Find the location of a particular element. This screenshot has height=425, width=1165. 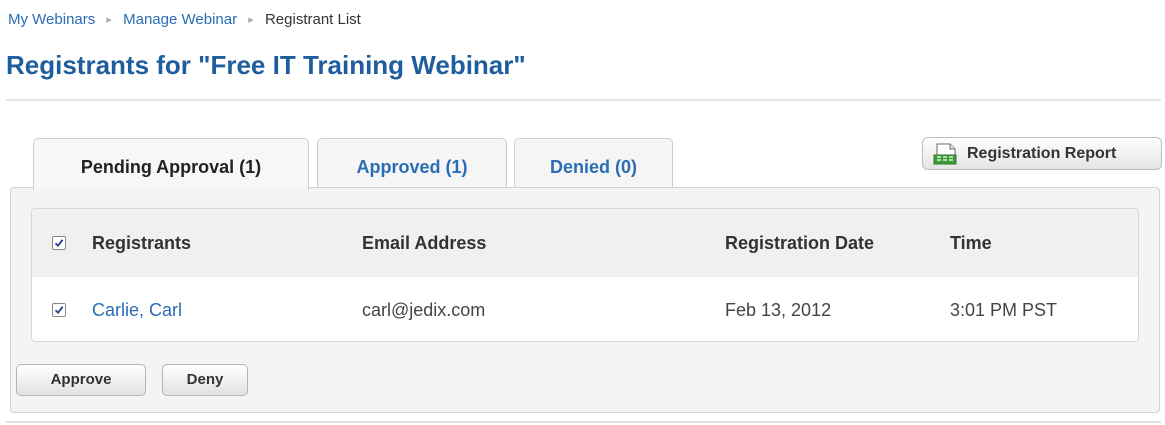

row-checkbox-cell is located at coordinates (59, 309).